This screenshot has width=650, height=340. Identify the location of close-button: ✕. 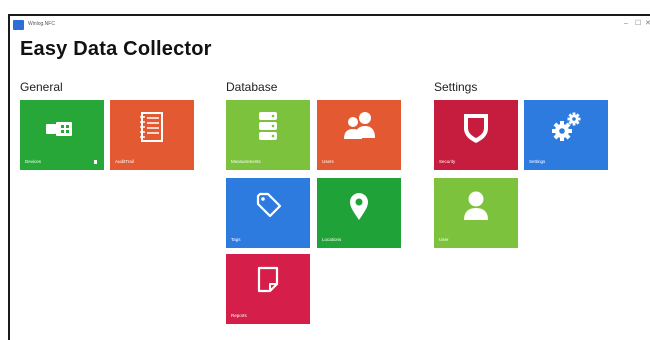
(647, 24).